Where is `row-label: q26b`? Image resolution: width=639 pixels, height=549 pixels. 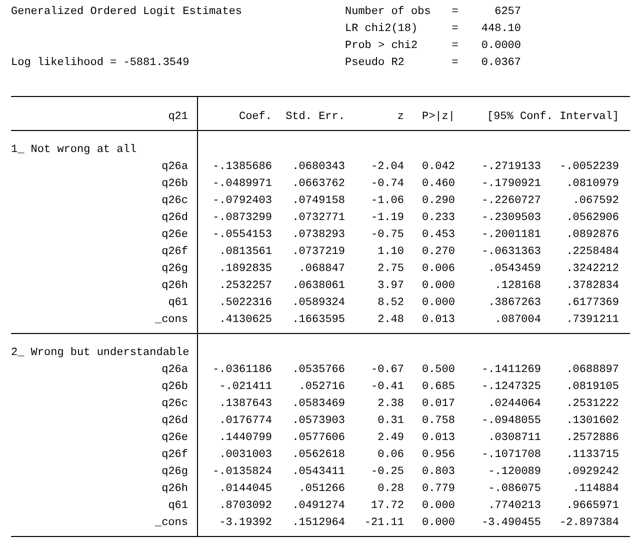 row-label: q26b is located at coordinates (174, 184).